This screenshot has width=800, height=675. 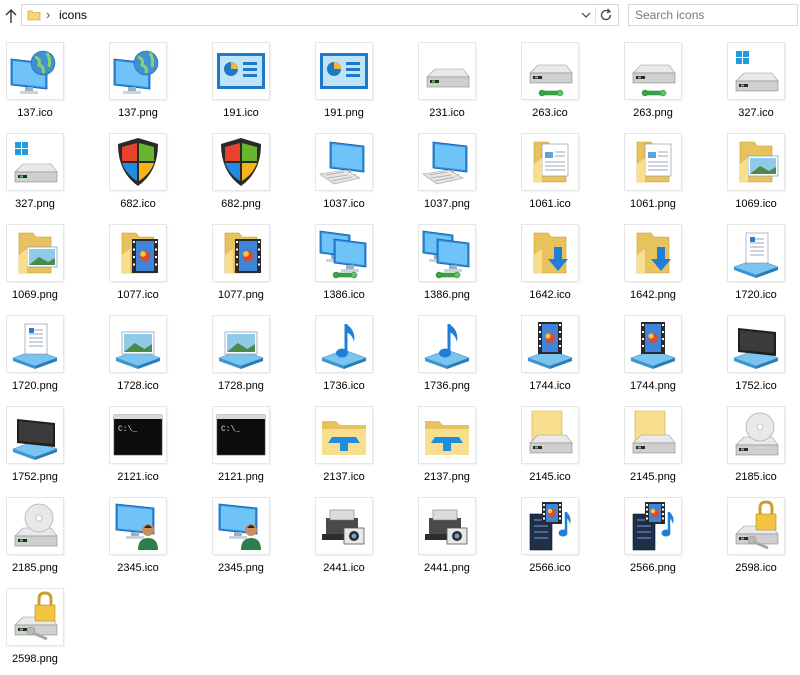 What do you see at coordinates (154, 83) in the screenshot?
I see `file-item: 137.png` at bounding box center [154, 83].